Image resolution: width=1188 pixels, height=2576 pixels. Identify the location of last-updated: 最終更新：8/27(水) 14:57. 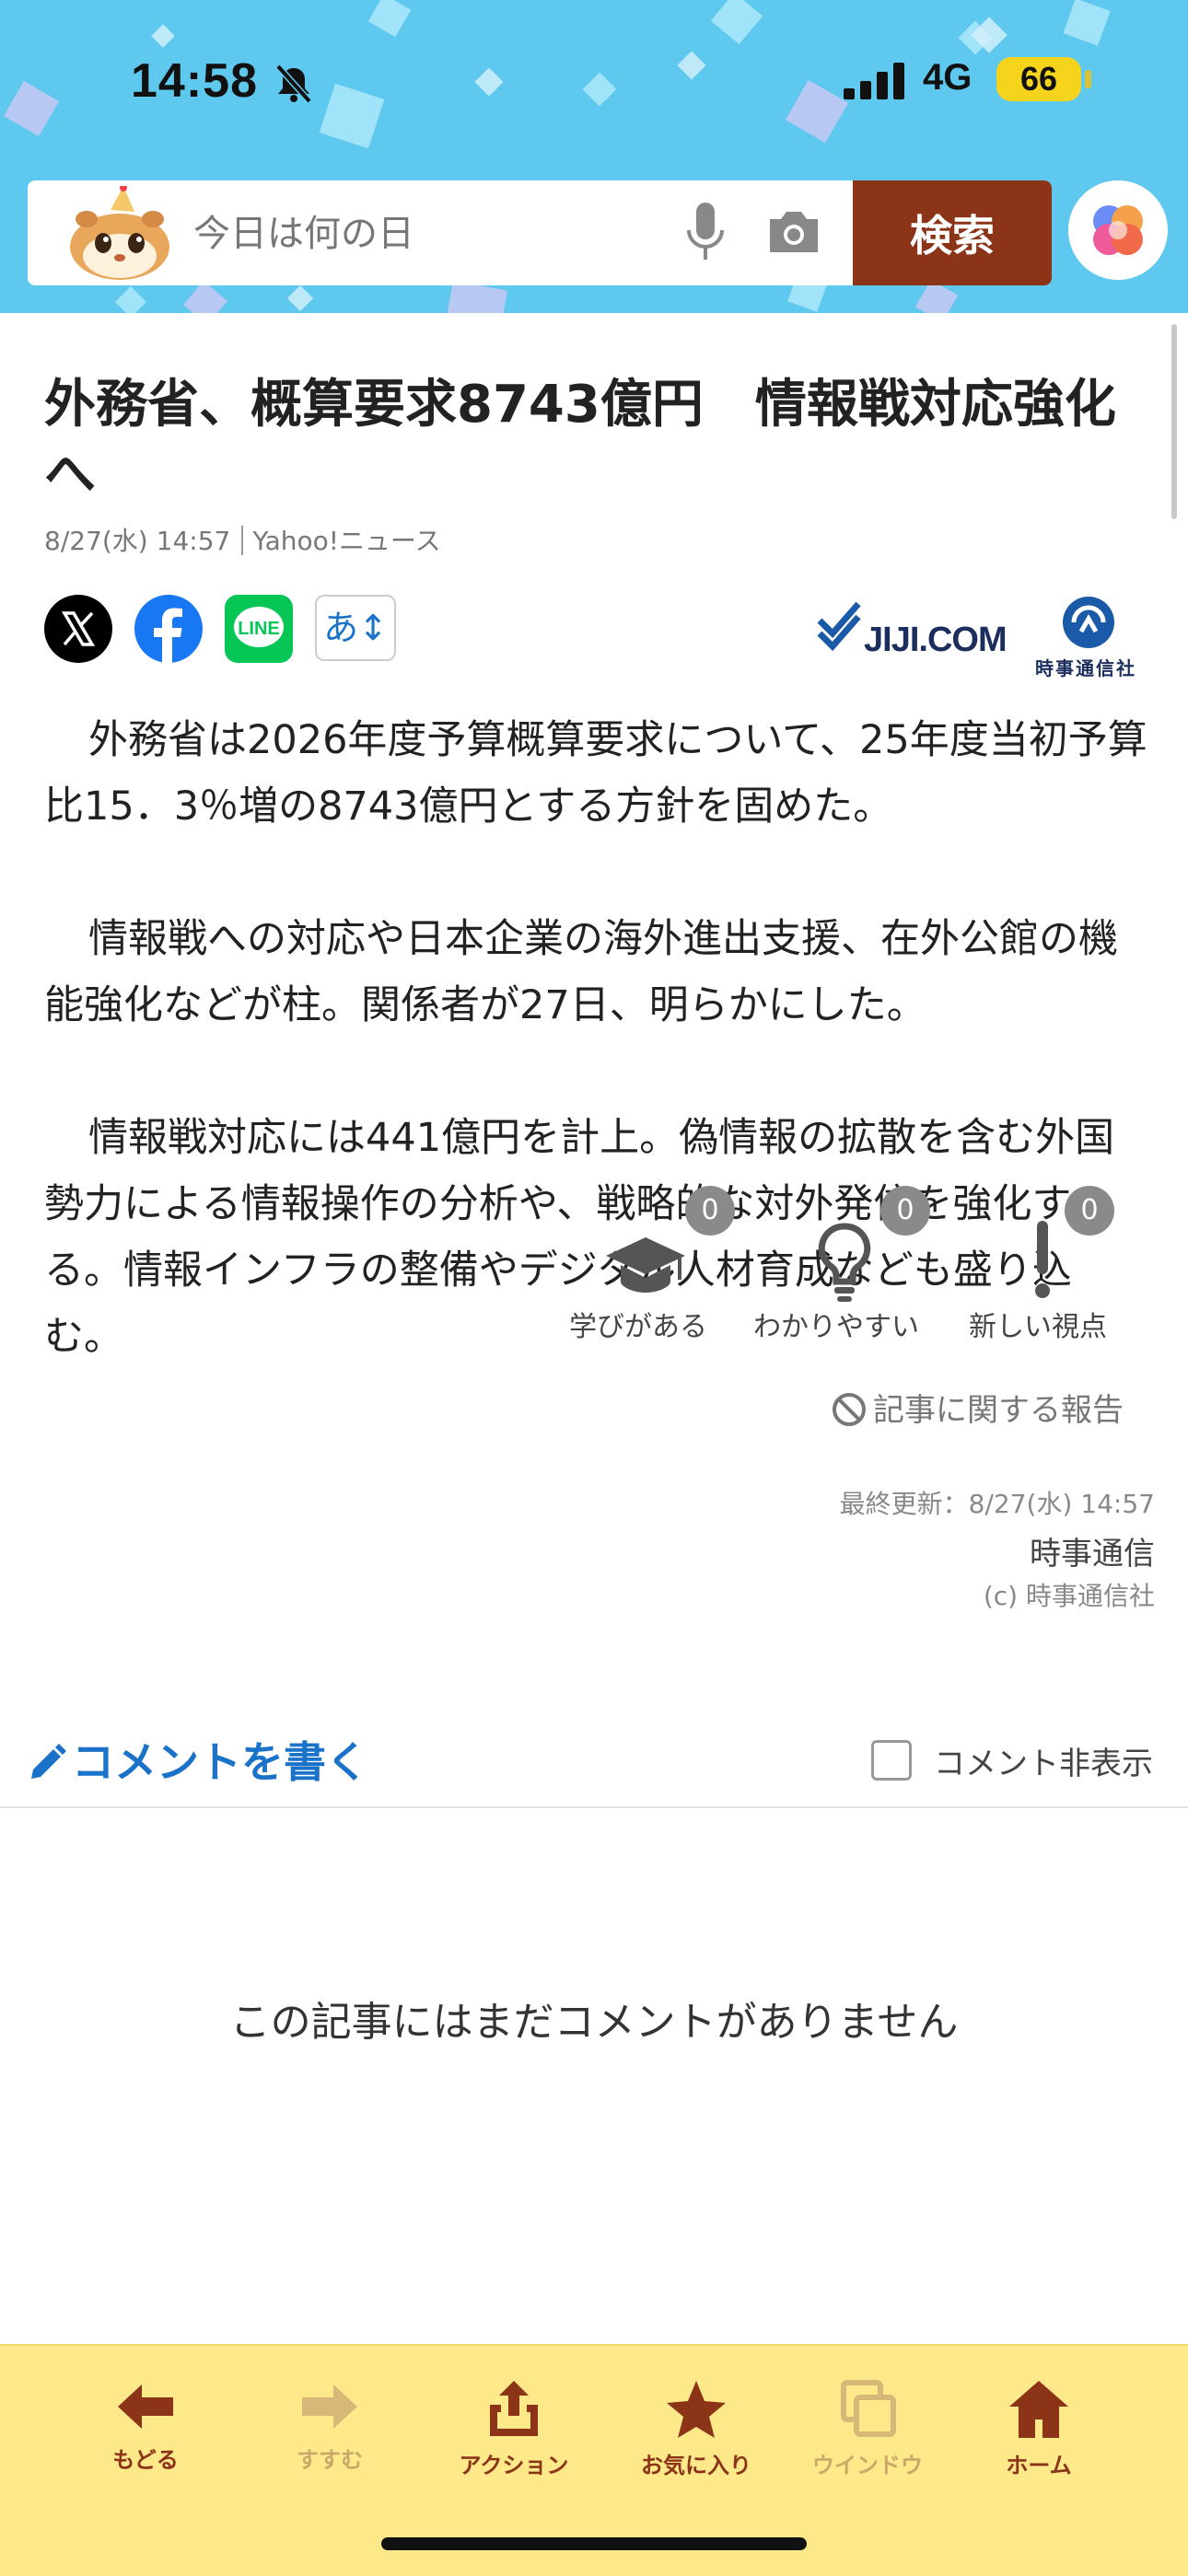
(997, 1504).